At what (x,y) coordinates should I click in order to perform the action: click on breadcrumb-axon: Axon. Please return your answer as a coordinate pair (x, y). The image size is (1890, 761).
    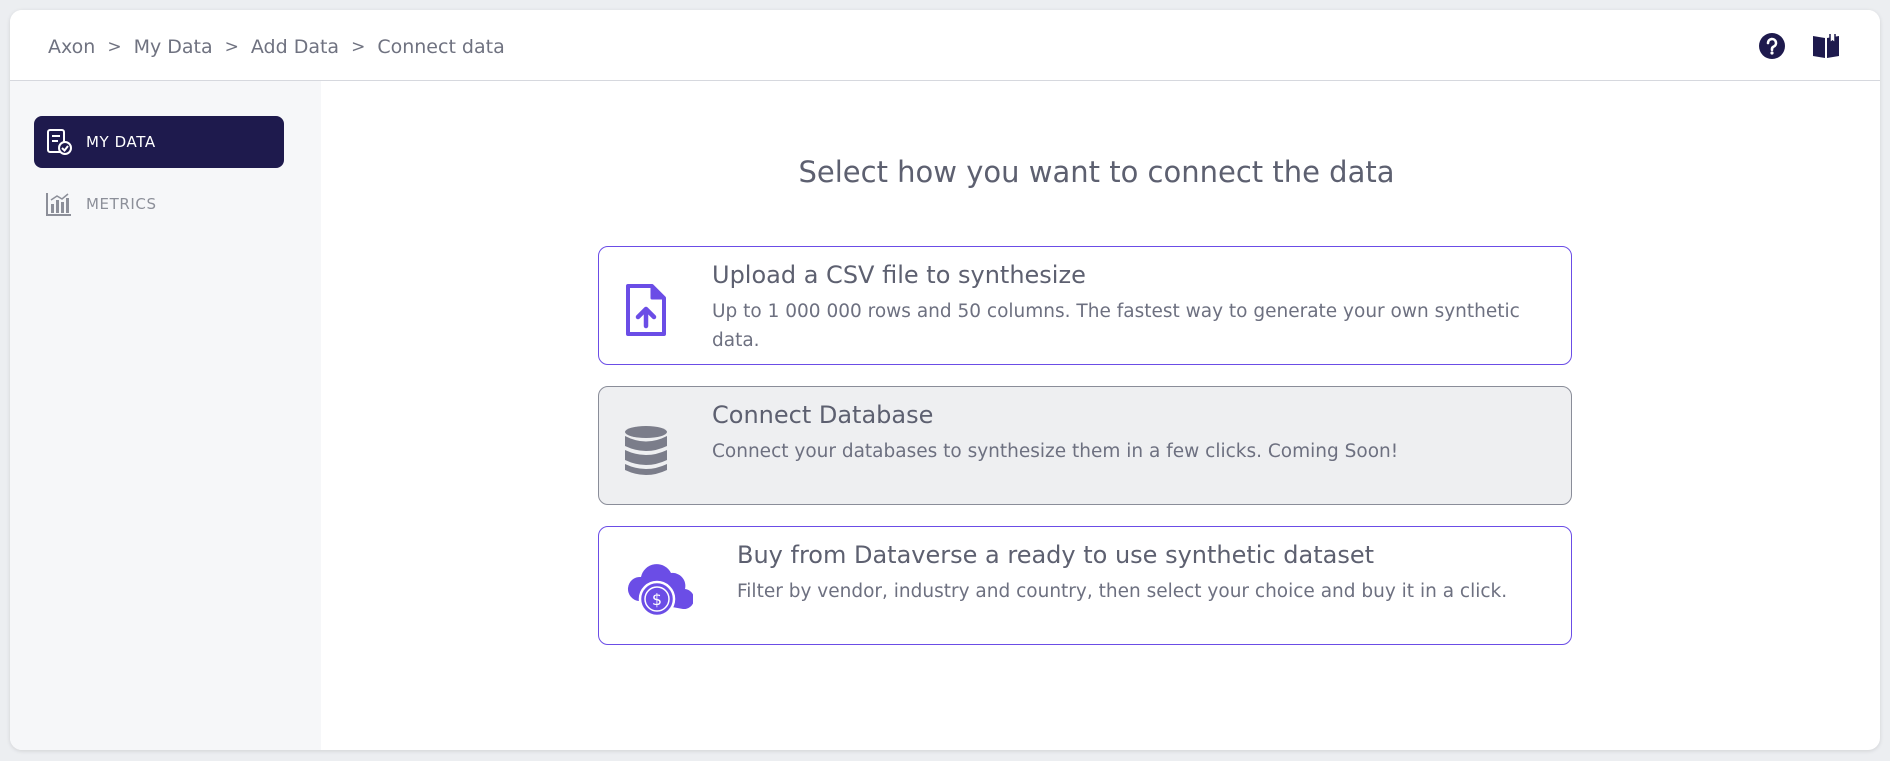
    Looking at the image, I should click on (71, 47).